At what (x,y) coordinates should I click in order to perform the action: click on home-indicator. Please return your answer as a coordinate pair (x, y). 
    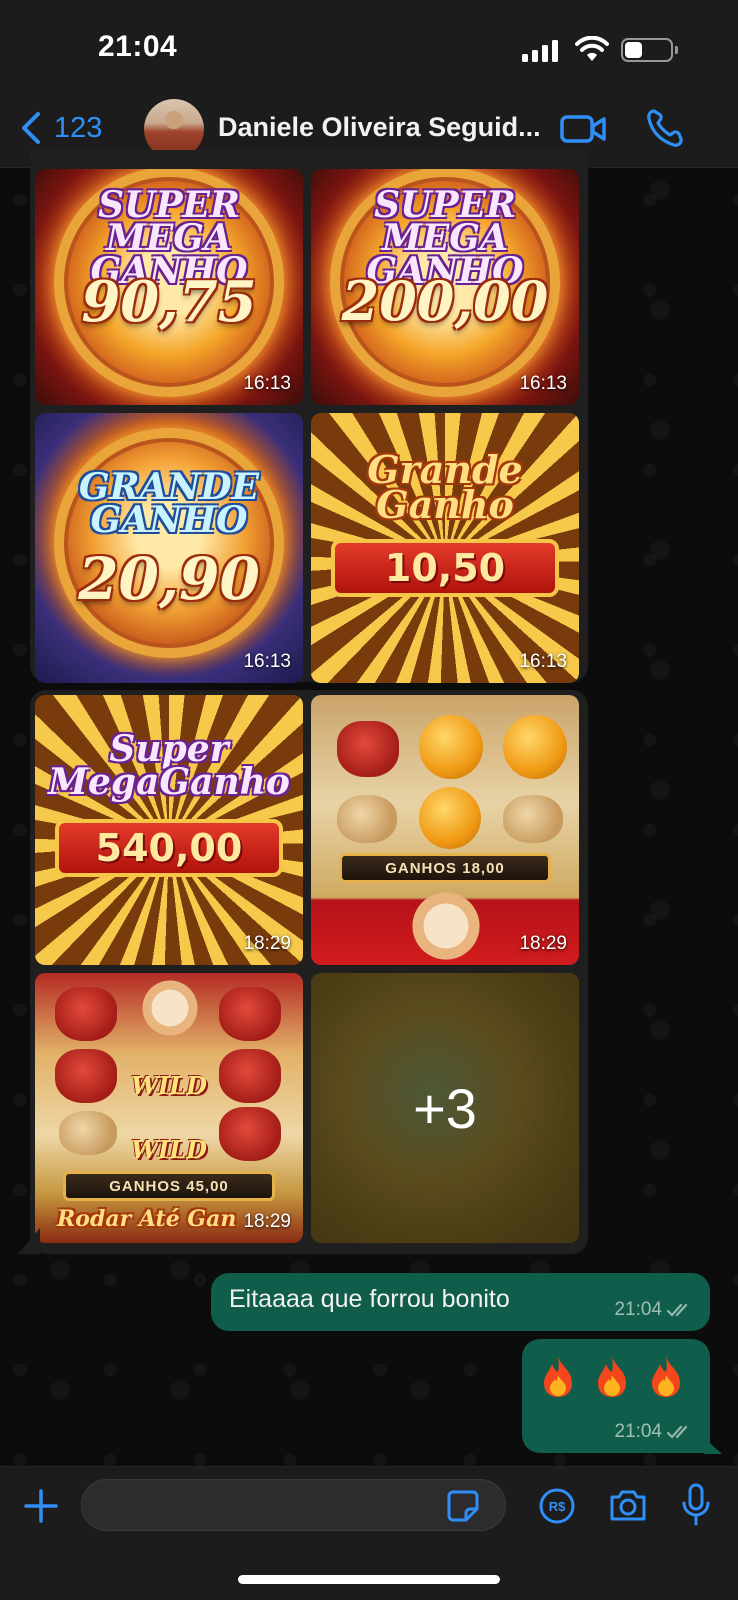
    Looking at the image, I should click on (369, 1579).